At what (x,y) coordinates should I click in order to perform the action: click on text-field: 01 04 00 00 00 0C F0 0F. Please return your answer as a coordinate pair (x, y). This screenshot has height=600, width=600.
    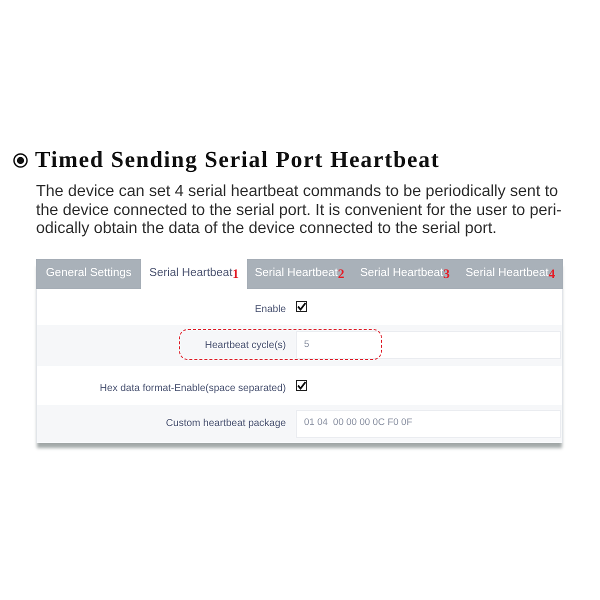
    Looking at the image, I should click on (428, 424).